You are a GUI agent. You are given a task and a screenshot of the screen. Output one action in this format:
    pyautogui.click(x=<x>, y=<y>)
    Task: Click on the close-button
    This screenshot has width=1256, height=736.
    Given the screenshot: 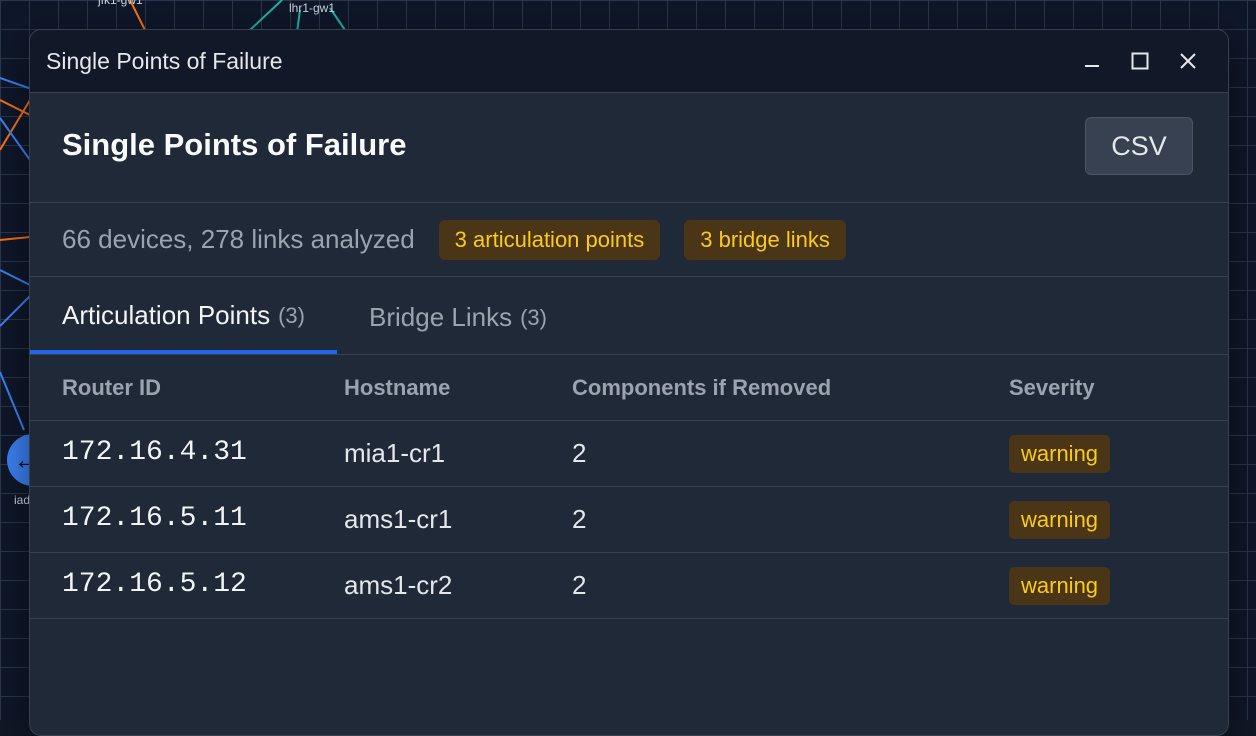 What is the action you would take?
    pyautogui.click(x=1188, y=61)
    